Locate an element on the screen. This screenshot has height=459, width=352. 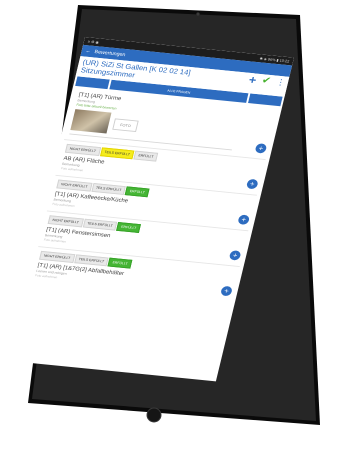
checkmark-icon: ✔ is located at coordinates (266, 80).